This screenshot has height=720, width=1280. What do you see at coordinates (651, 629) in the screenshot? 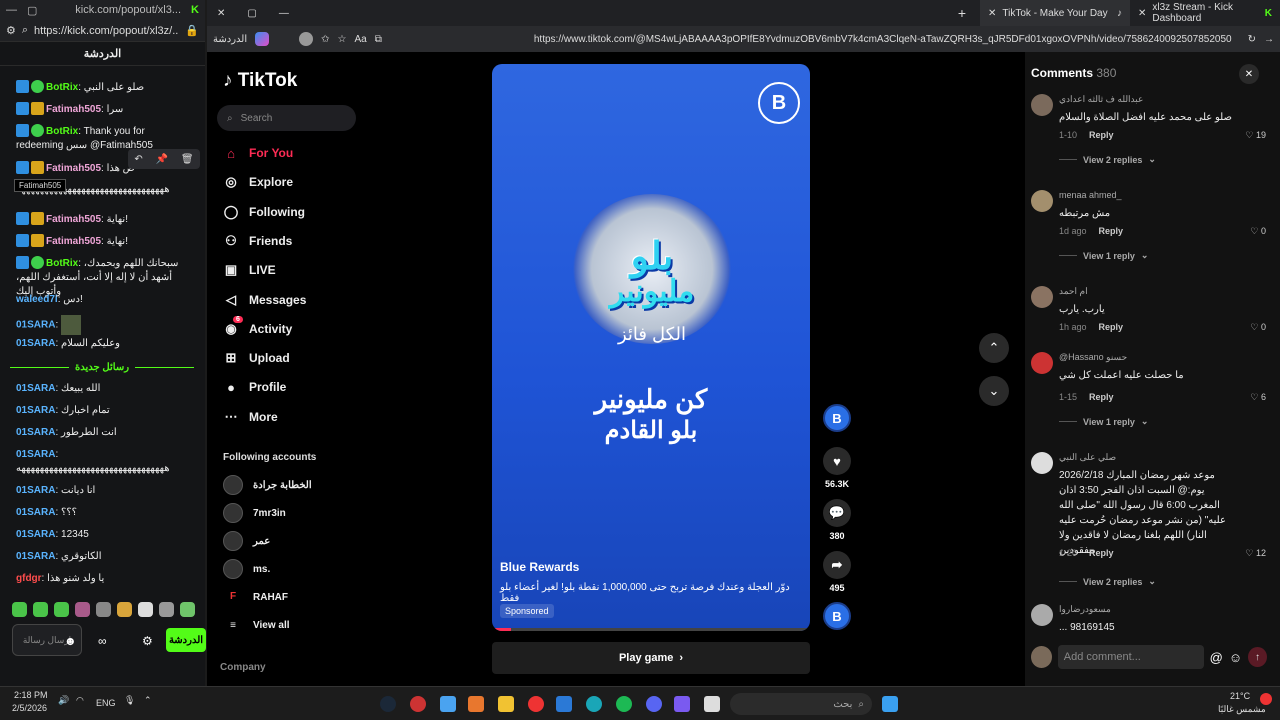
I see `video-progress` at bounding box center [651, 629].